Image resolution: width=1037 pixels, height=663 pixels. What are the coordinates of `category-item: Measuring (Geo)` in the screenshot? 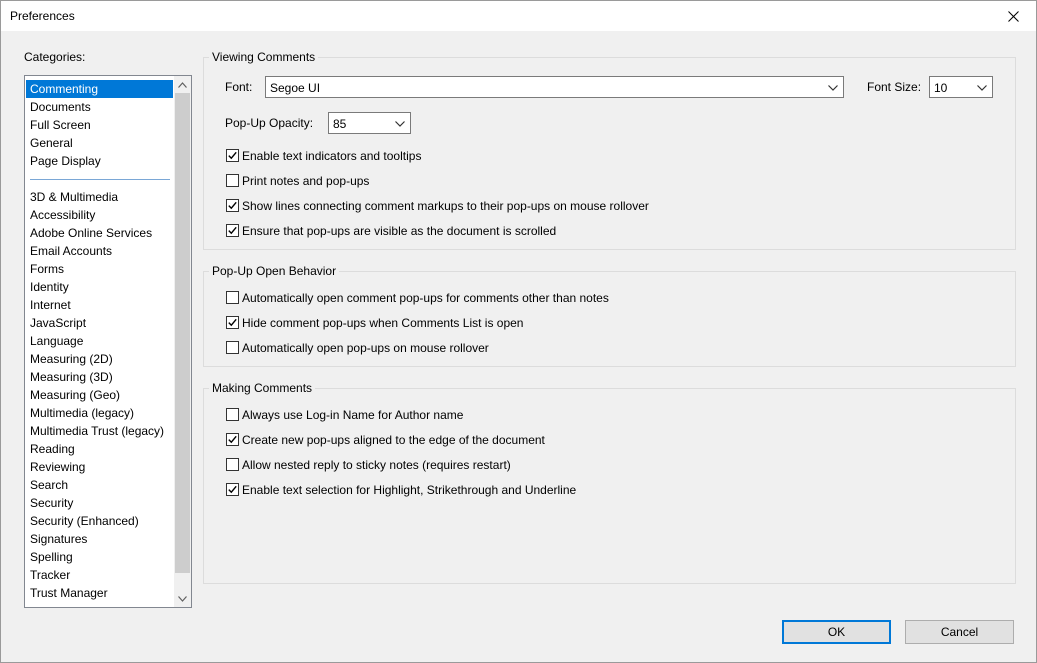 It's located at (99, 395).